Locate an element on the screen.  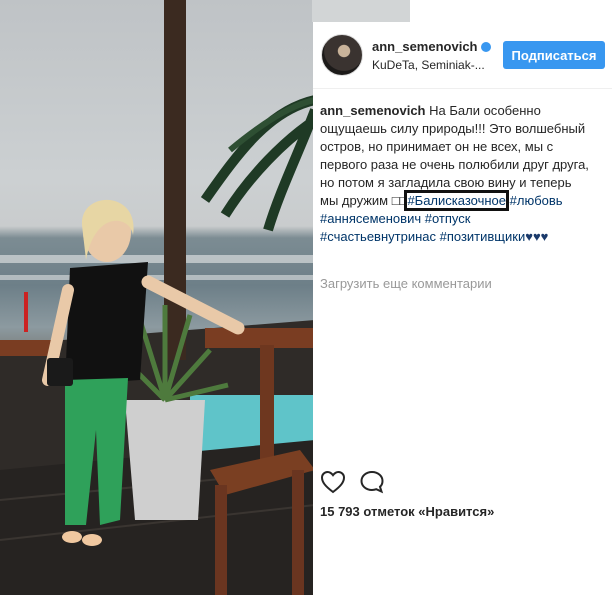
hashtag-link: #аннясеменович is located at coordinates (370, 218).